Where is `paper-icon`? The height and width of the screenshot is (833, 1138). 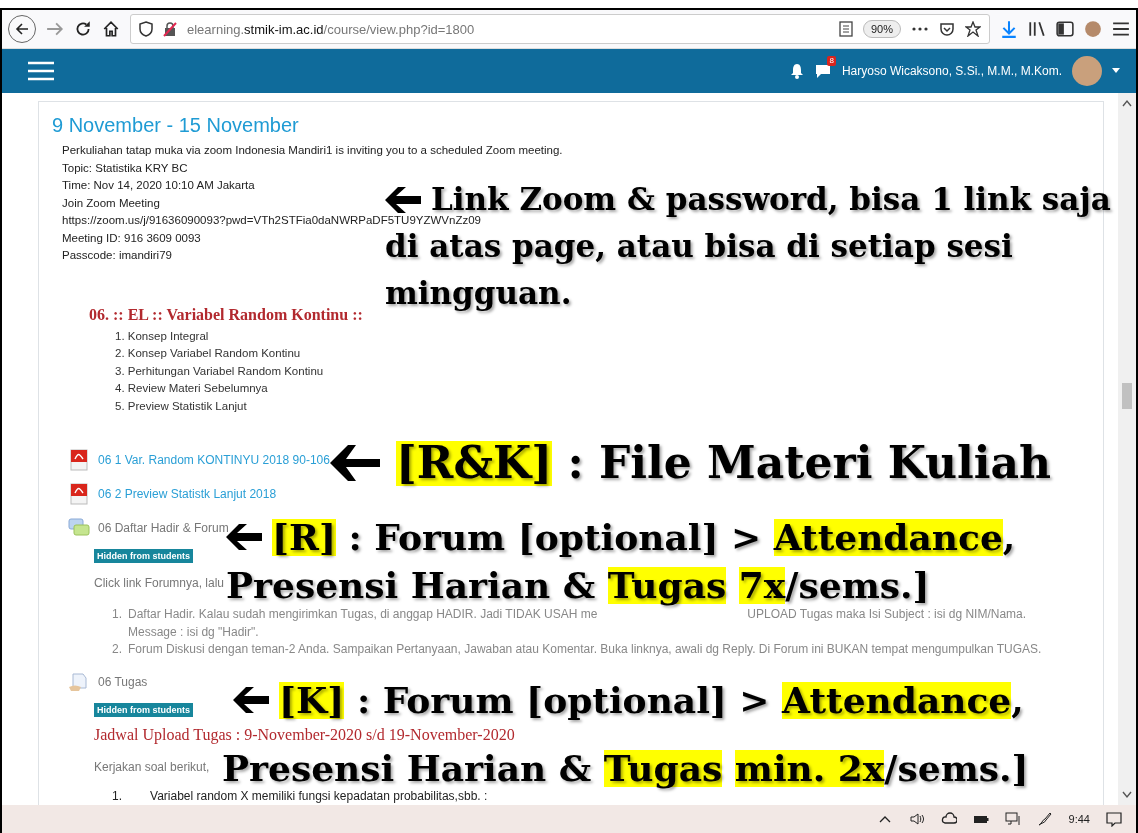 paper-icon is located at coordinates (79, 681).